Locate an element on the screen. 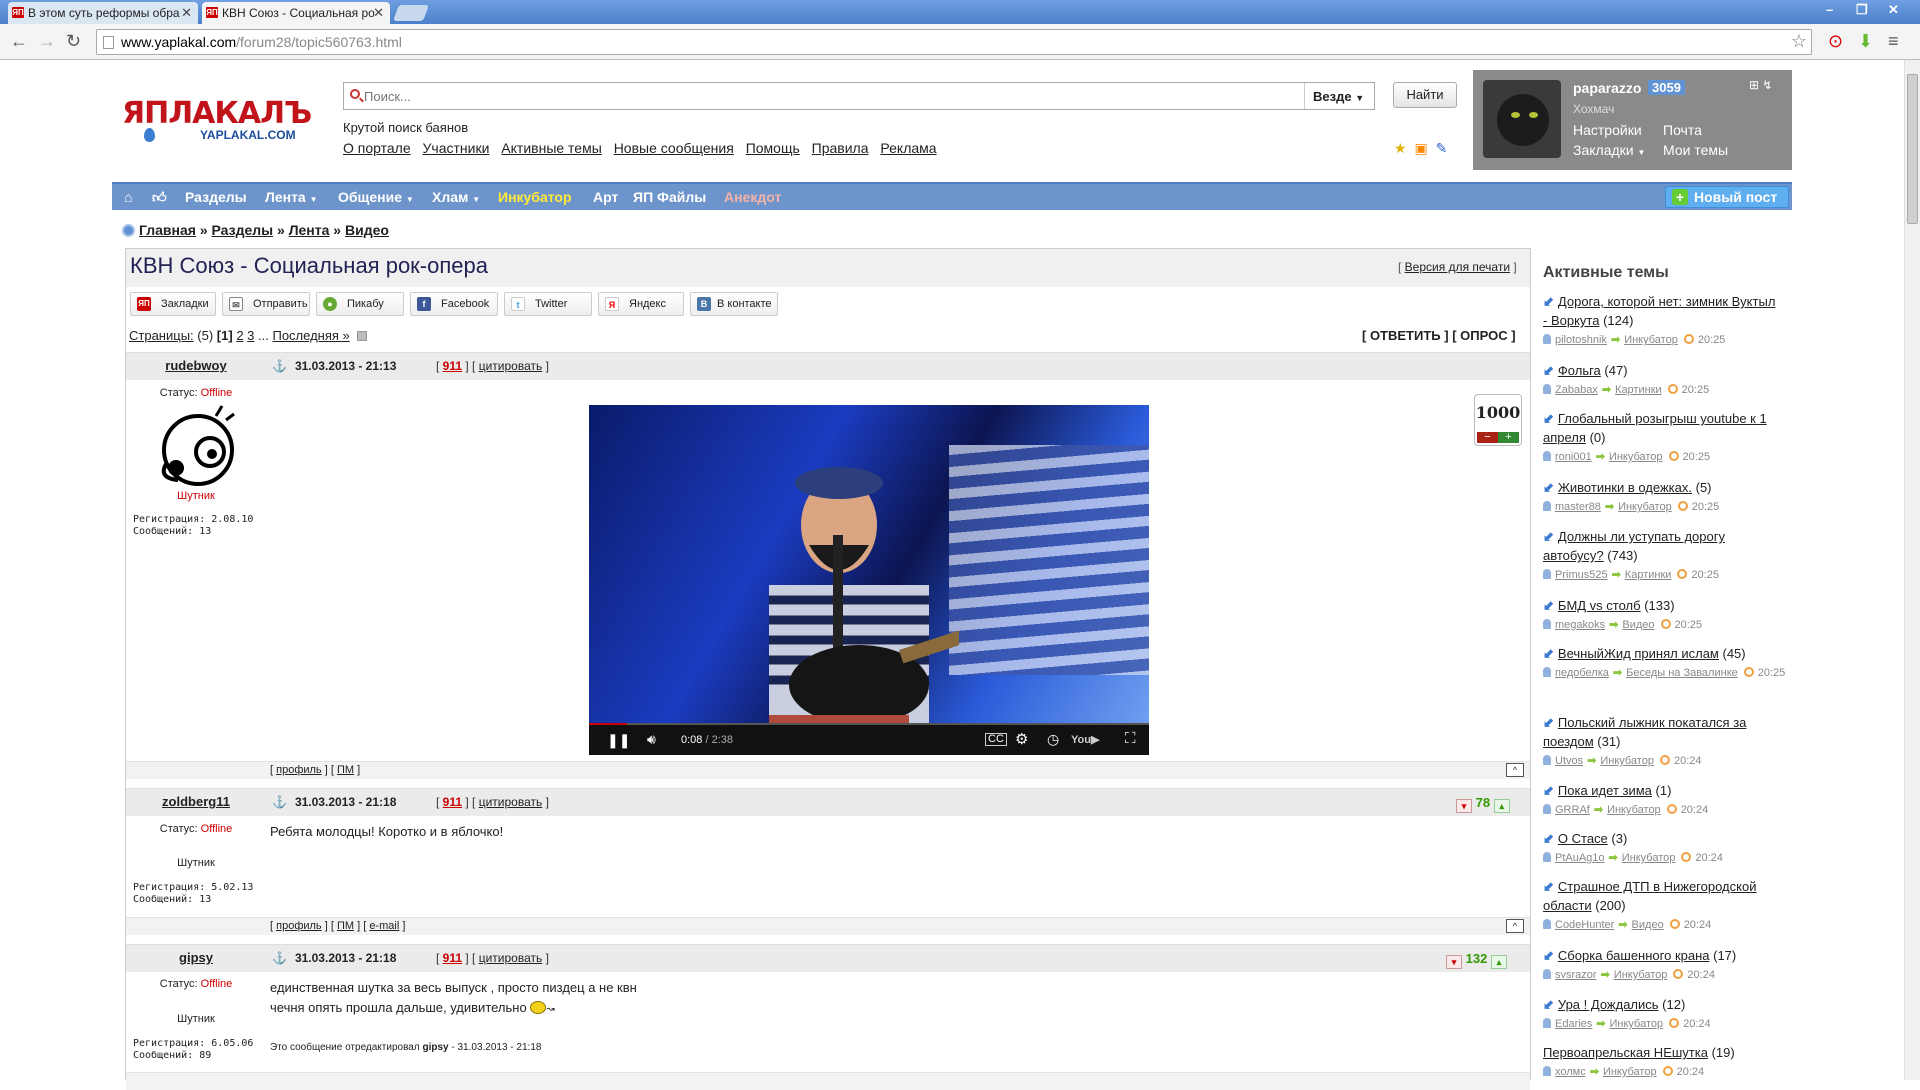 Image resolution: width=1920 pixels, height=1090 pixels. menu-settings: Настройки is located at coordinates (1607, 130).